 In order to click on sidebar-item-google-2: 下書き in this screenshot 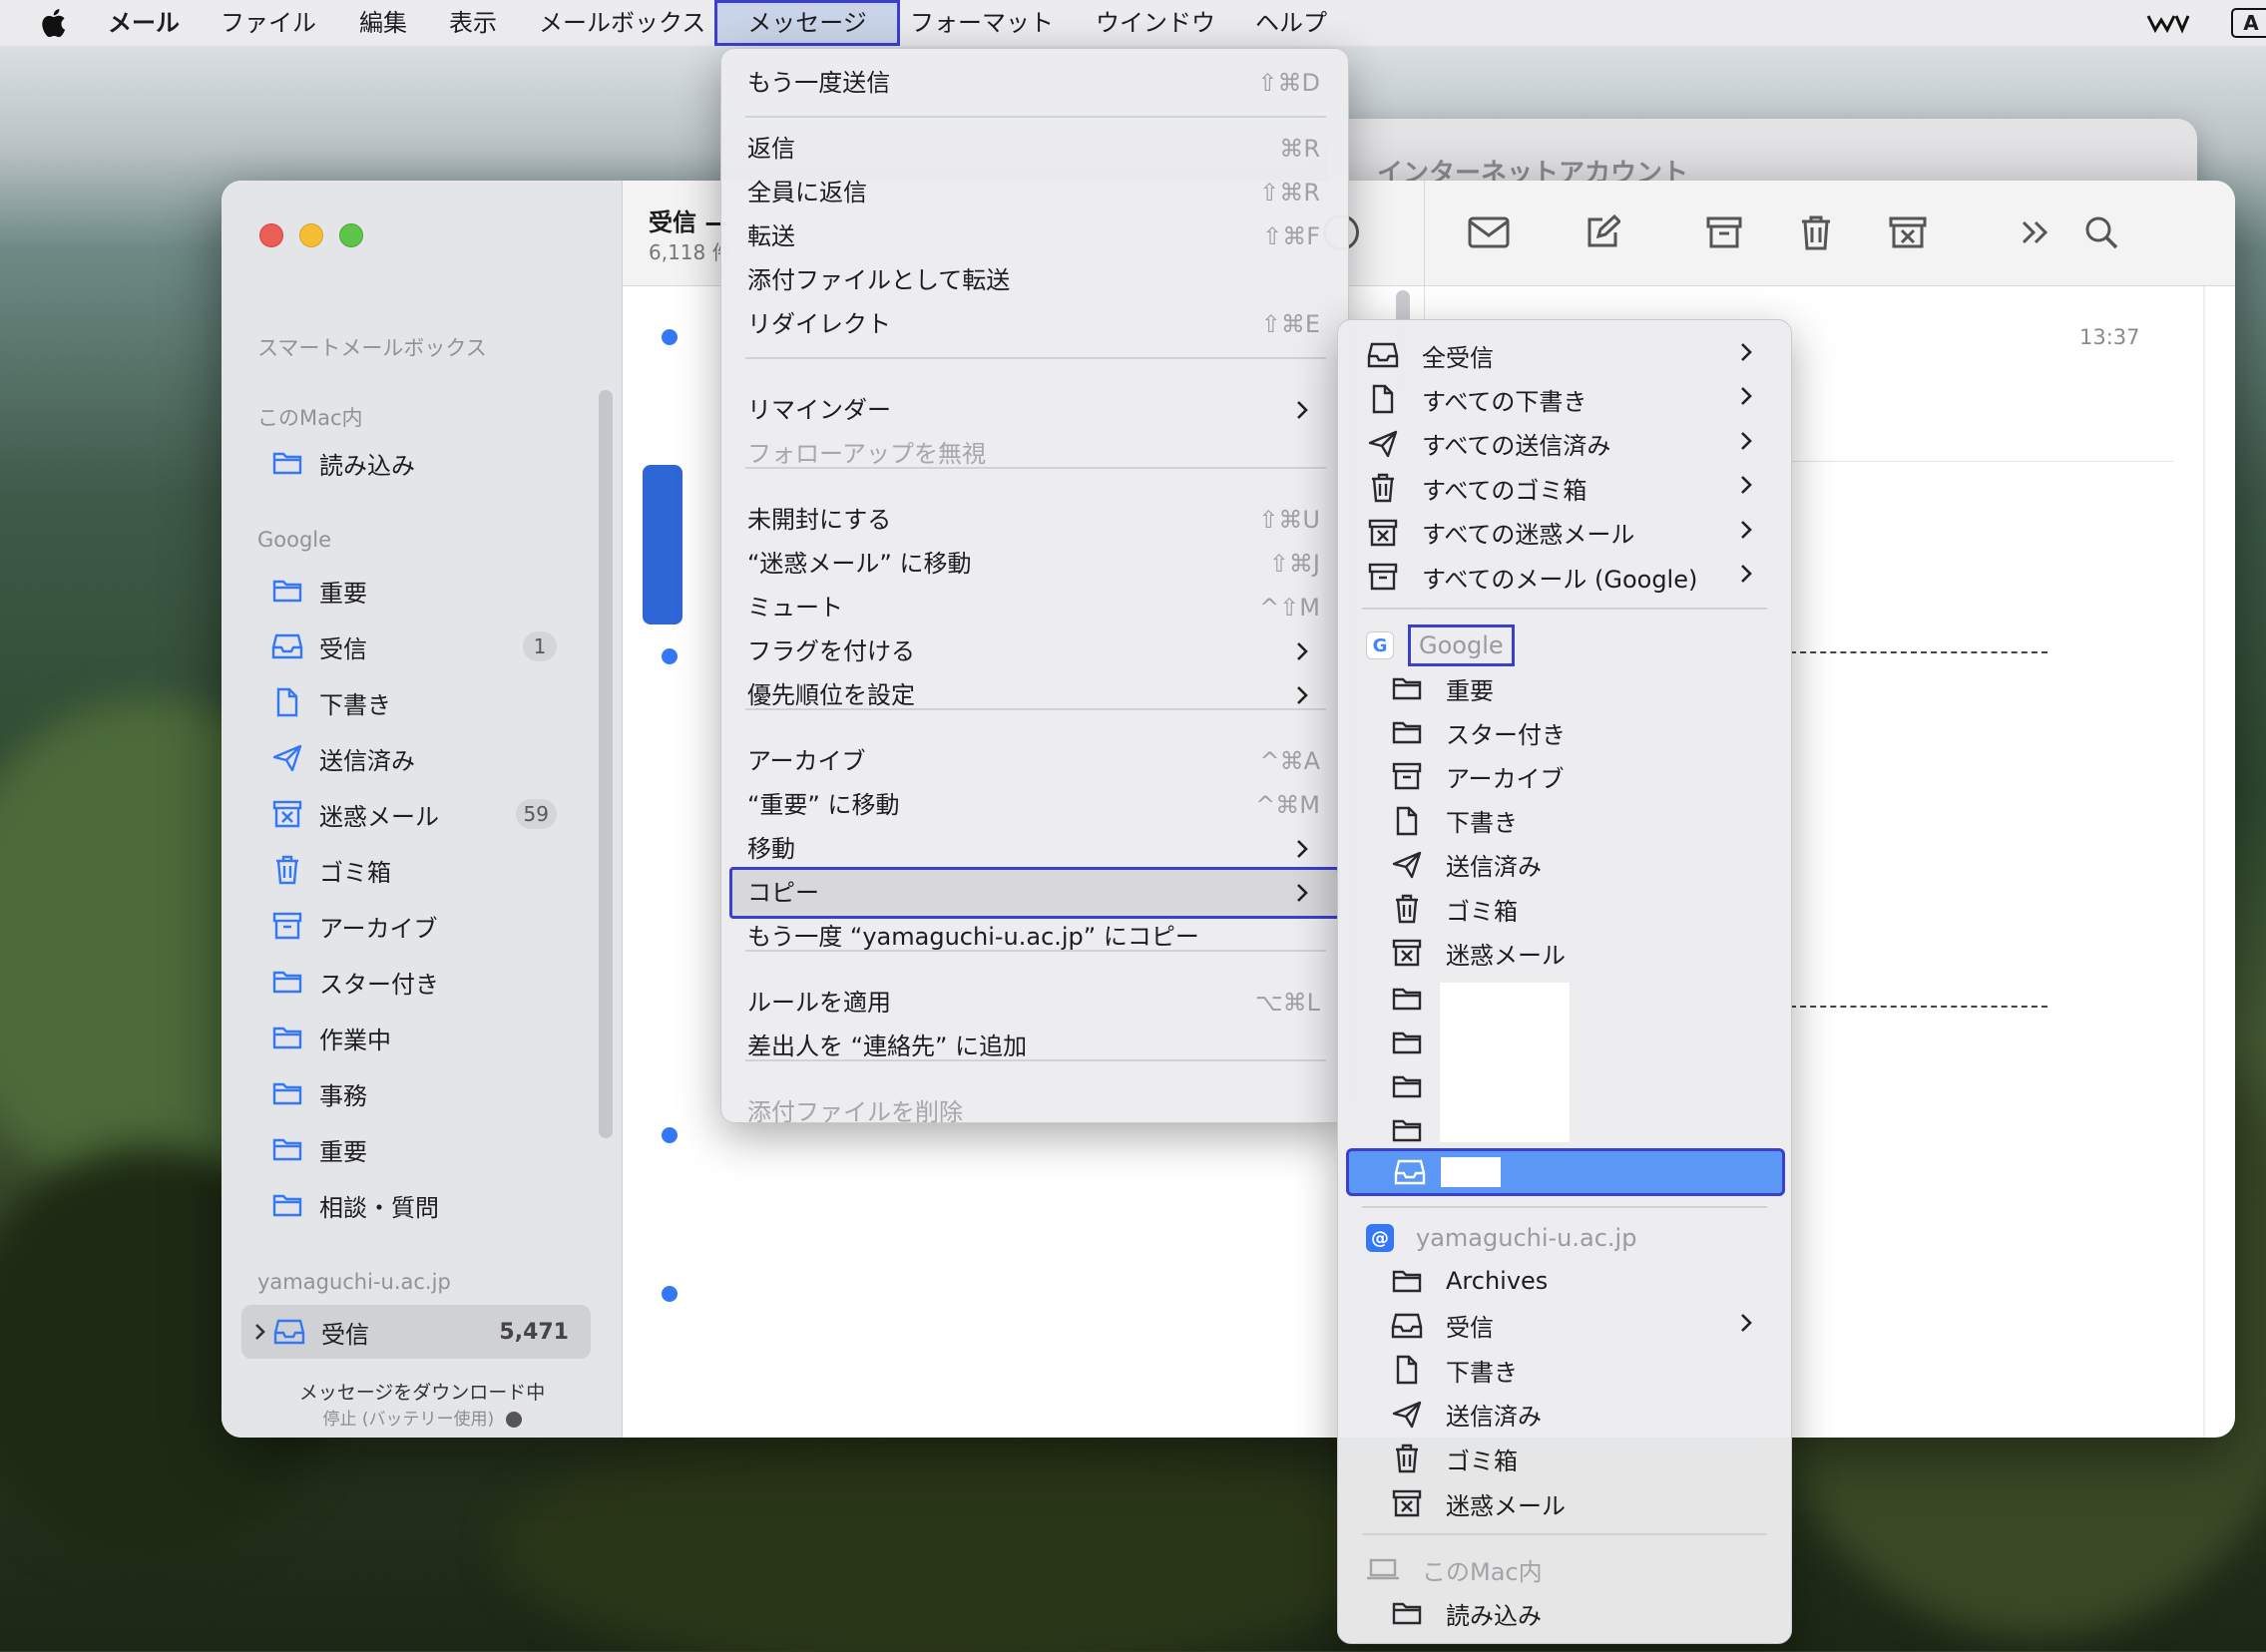, I will do `click(421, 702)`.